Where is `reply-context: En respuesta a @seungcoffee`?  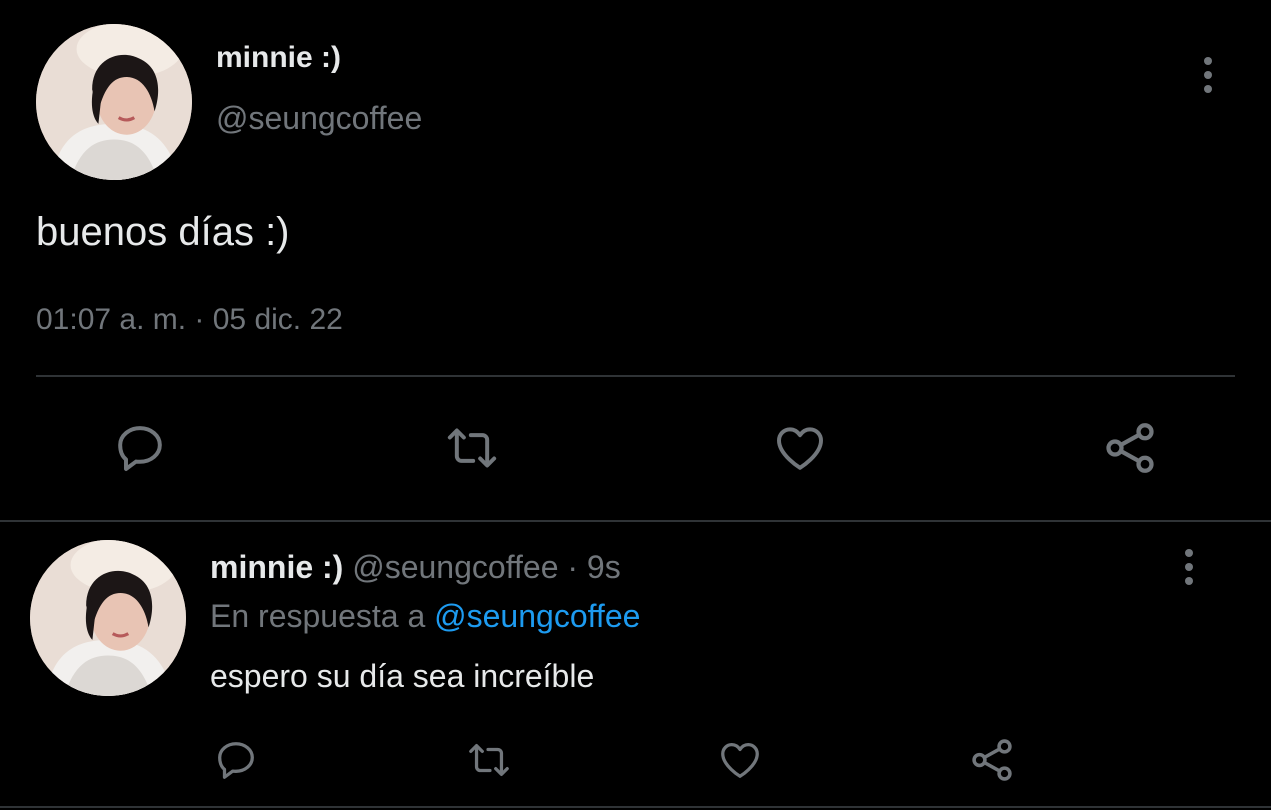 reply-context: En respuesta a @seungcoffee is located at coordinates (425, 616).